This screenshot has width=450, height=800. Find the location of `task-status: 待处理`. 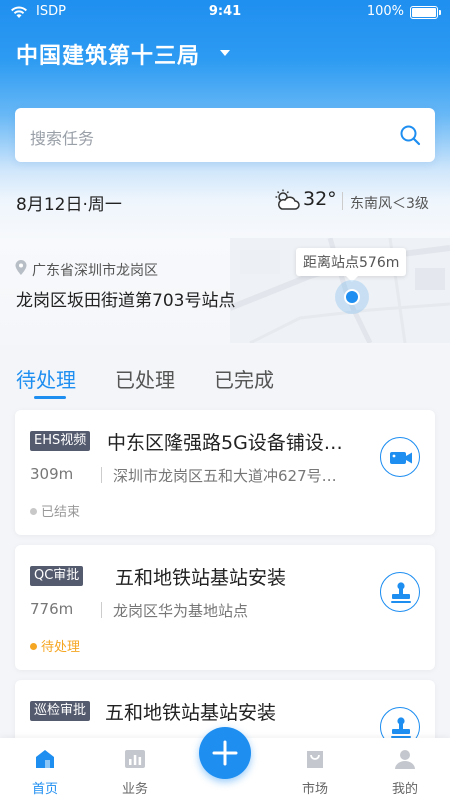

task-status: 待处理 is located at coordinates (55, 645).